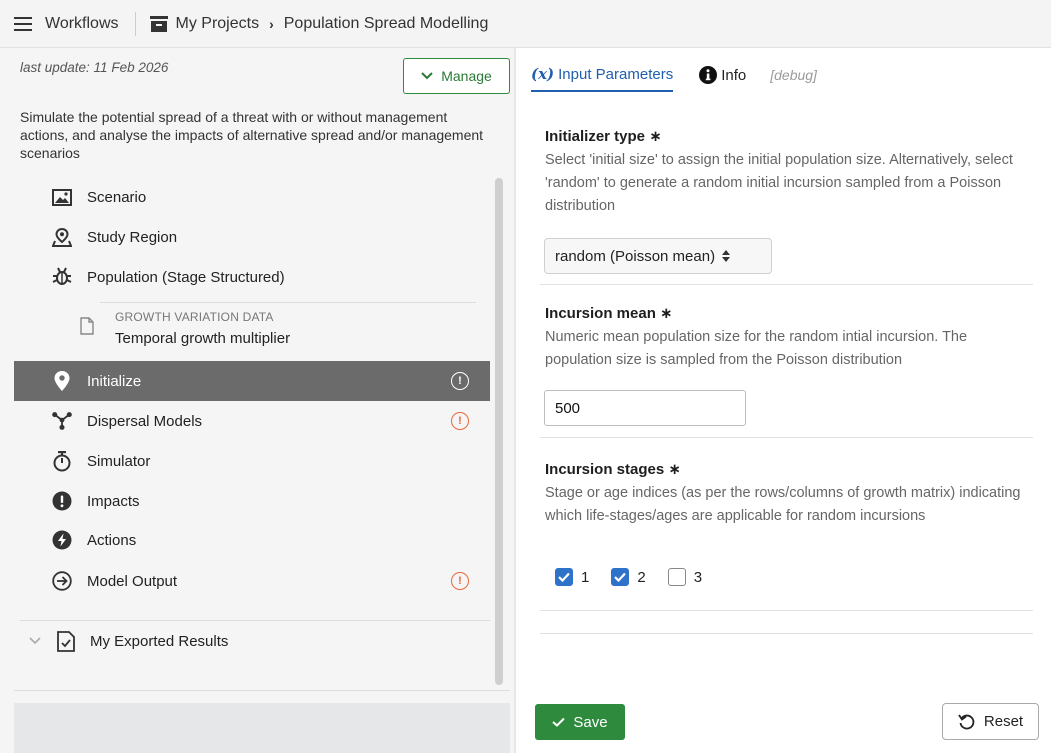 The height and width of the screenshot is (753, 1051). What do you see at coordinates (62, 581) in the screenshot?
I see `arrow-circle-right-icon` at bounding box center [62, 581].